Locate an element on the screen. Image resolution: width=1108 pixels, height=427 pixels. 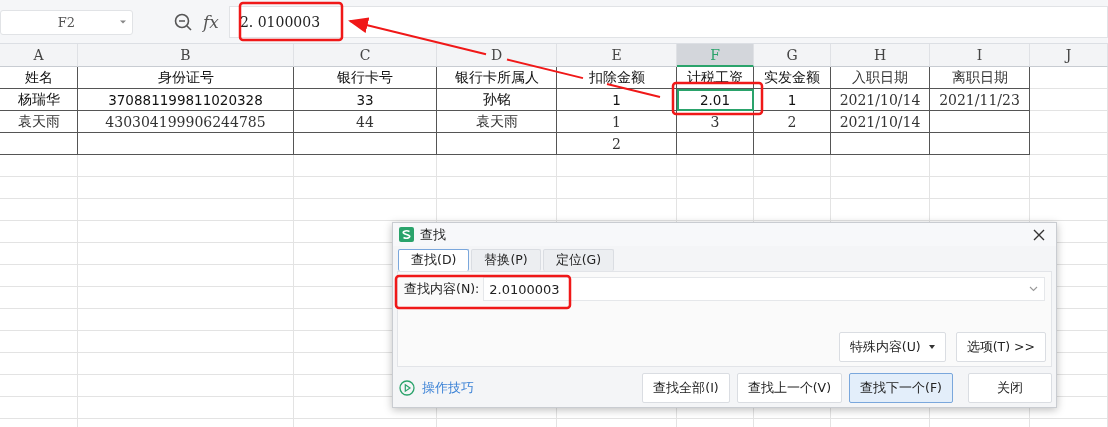
name-box: F2 is located at coordinates (66, 22).